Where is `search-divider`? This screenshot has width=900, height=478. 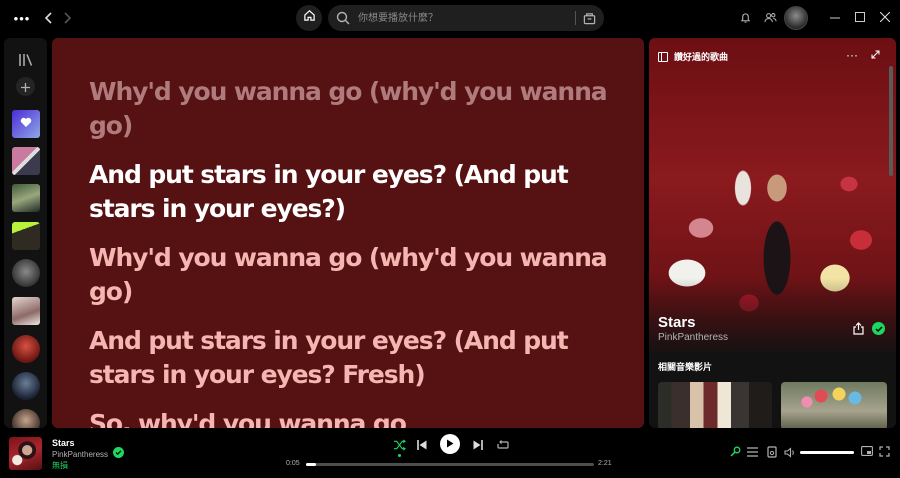
search-divider is located at coordinates (575, 18).